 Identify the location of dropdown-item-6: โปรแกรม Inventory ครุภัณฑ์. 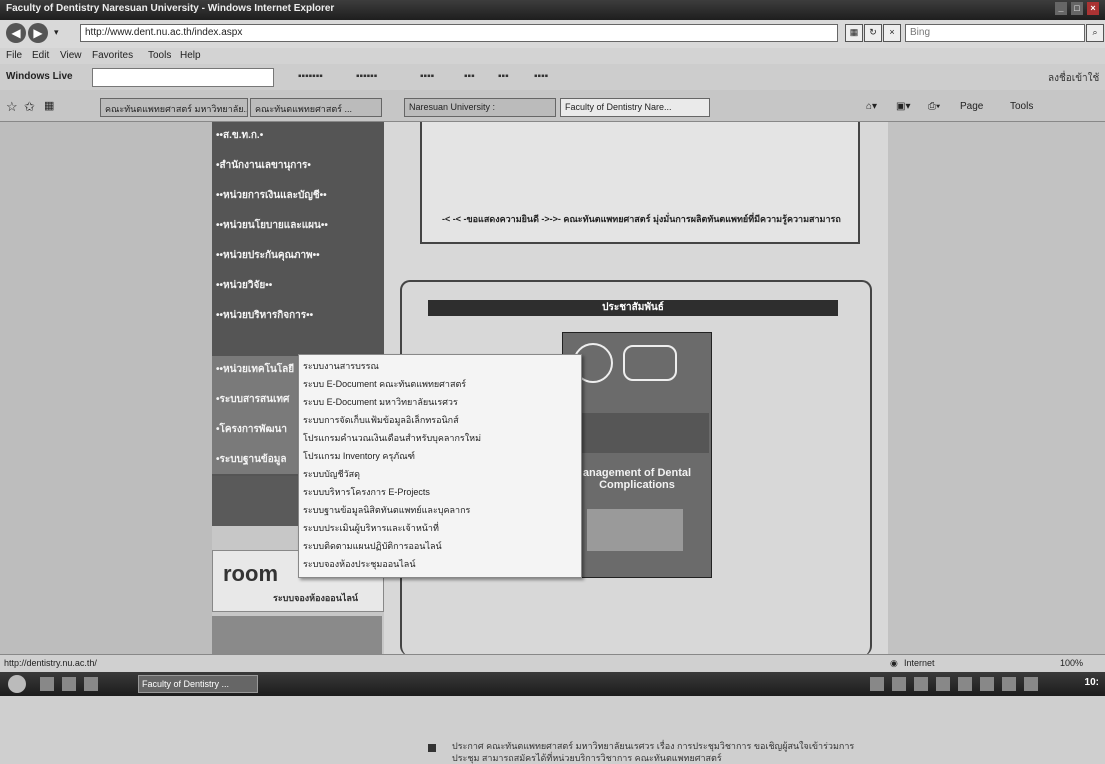
(359, 456).